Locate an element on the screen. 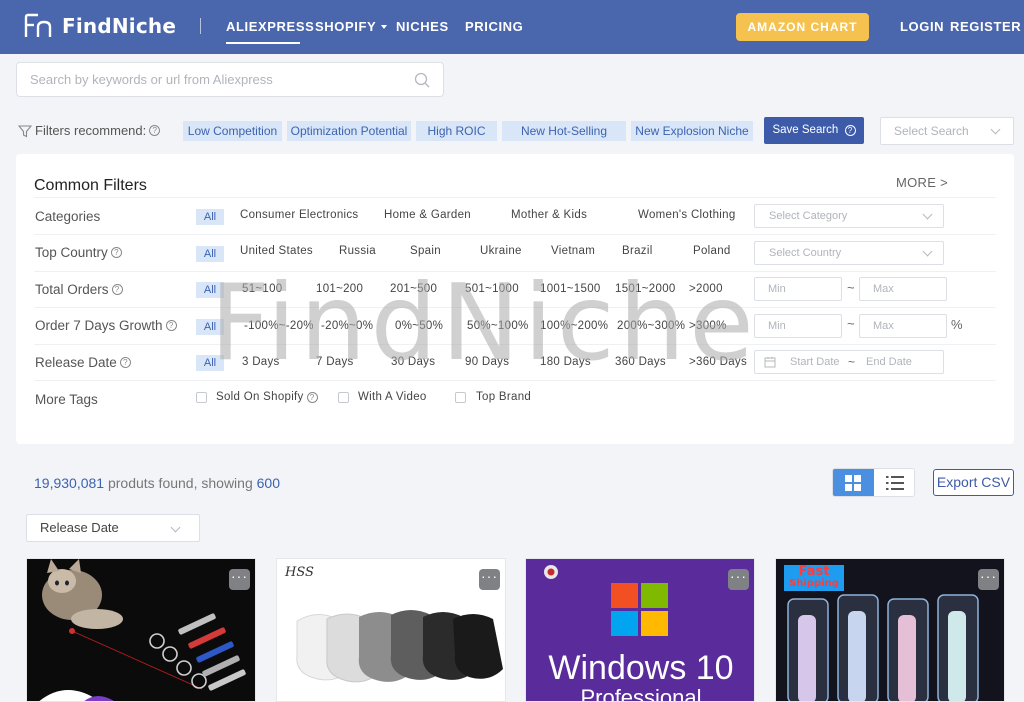  list-view-button is located at coordinates (894, 482).